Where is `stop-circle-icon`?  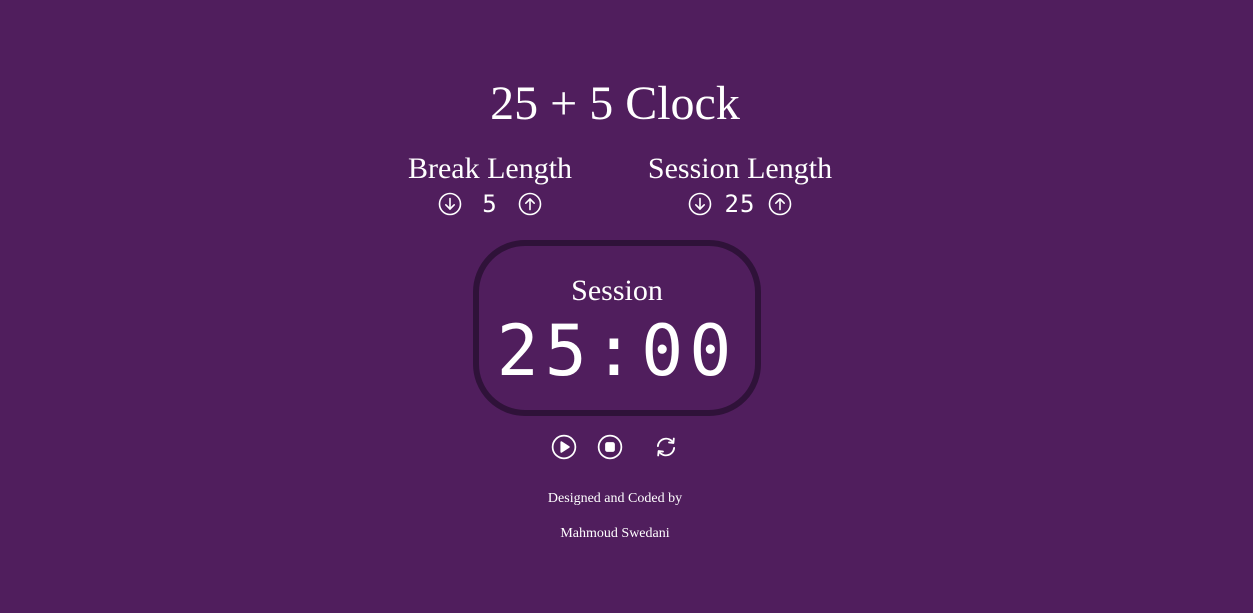
stop-circle-icon is located at coordinates (610, 447).